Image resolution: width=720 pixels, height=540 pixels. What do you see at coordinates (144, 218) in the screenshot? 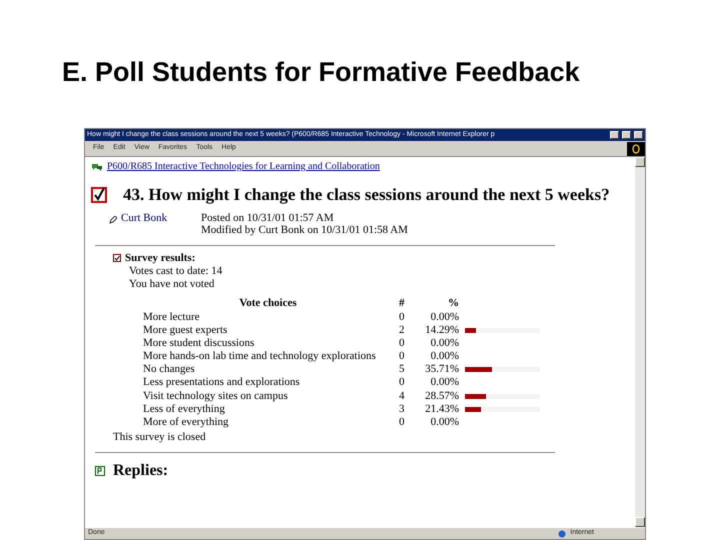
I see `author-link: Curt Bonk` at bounding box center [144, 218].